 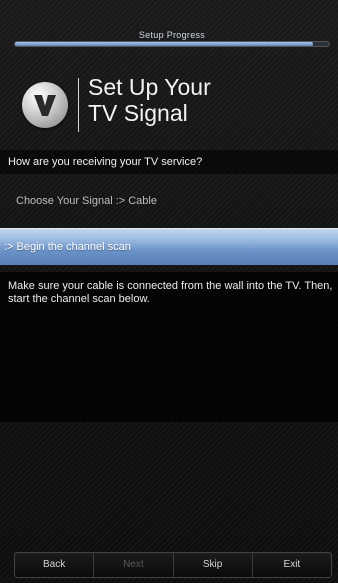 I want to click on vizio-logo-icon, so click(x=45, y=105).